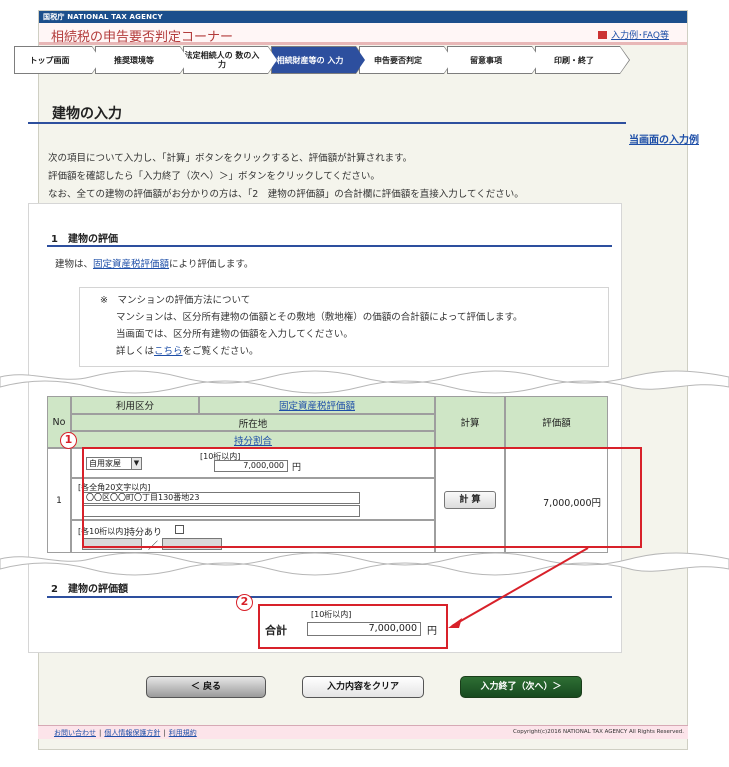 This screenshot has height=767, width=729. What do you see at coordinates (142, 60) in the screenshot?
I see `step-environment: 推奨環境等` at bounding box center [142, 60].